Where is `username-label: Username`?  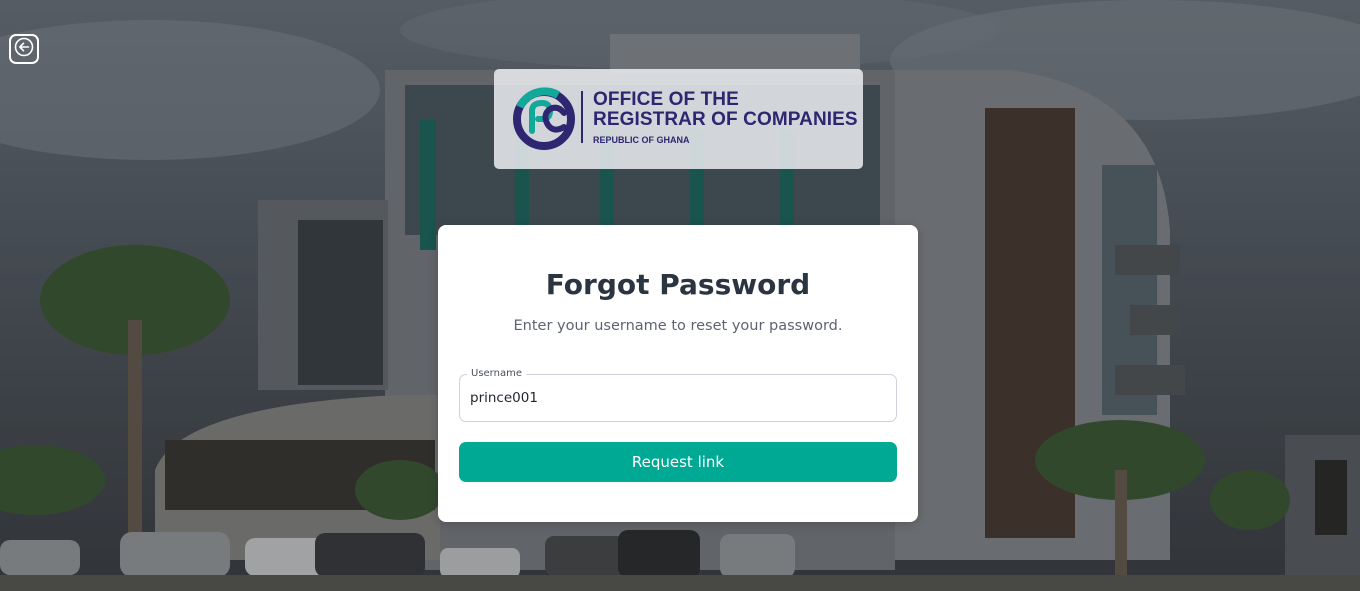 username-label: Username is located at coordinates (496, 374).